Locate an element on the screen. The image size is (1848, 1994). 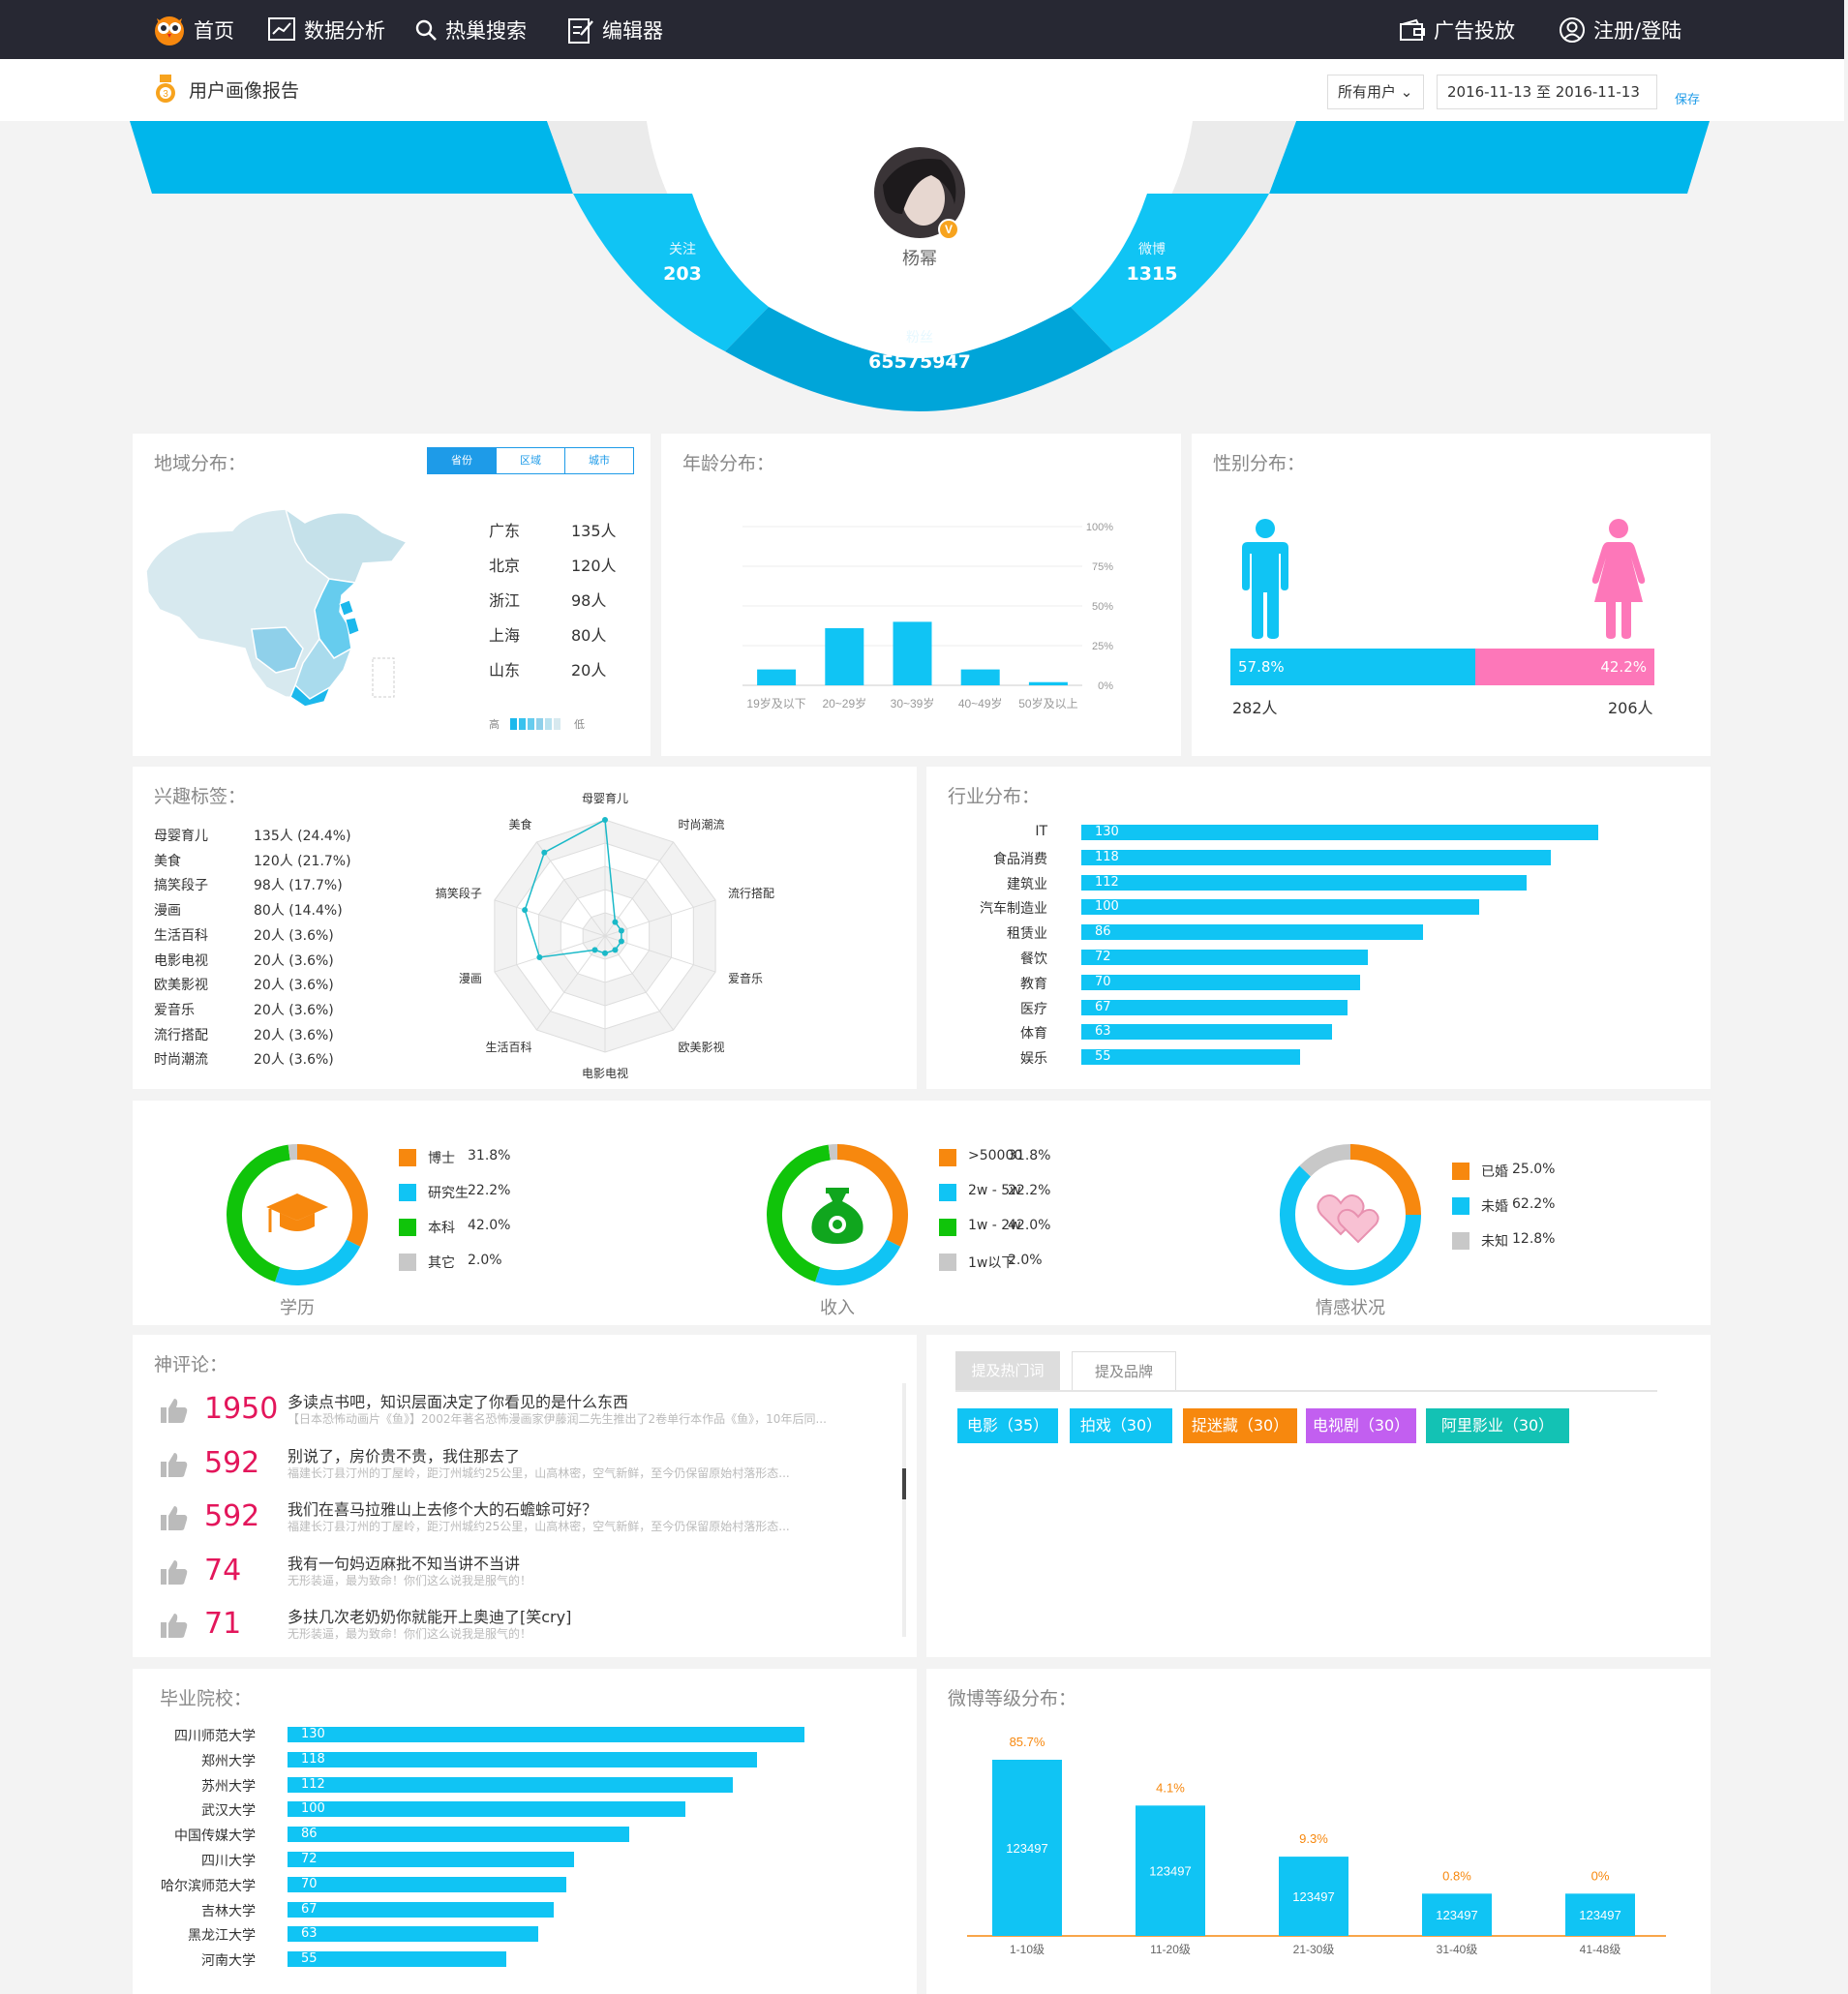
gender-card: 性别分布： 57.8% 42.2% 282人 206人 is located at coordinates (1451, 595).